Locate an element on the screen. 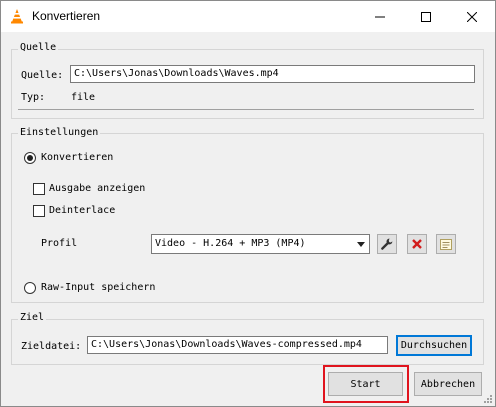 This screenshot has height=407, width=496. minimize-button is located at coordinates (380, 16).